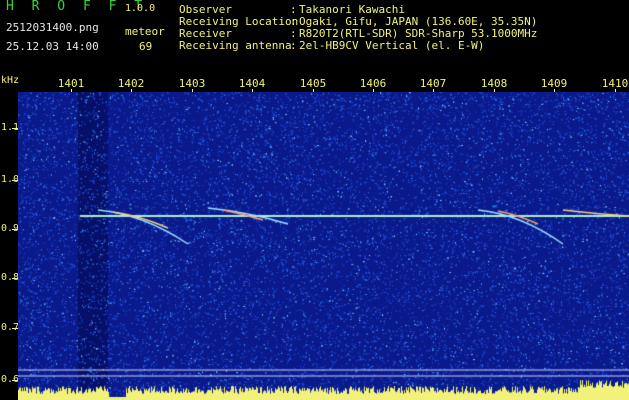 The width and height of the screenshot is (629, 400). What do you see at coordinates (140, 8) in the screenshot?
I see `app-version: 1.0.0` at bounding box center [140, 8].